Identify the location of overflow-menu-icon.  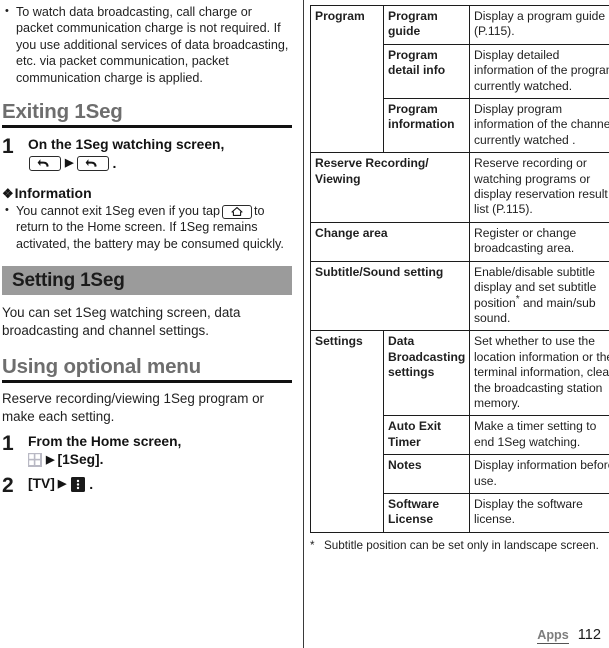
(78, 484).